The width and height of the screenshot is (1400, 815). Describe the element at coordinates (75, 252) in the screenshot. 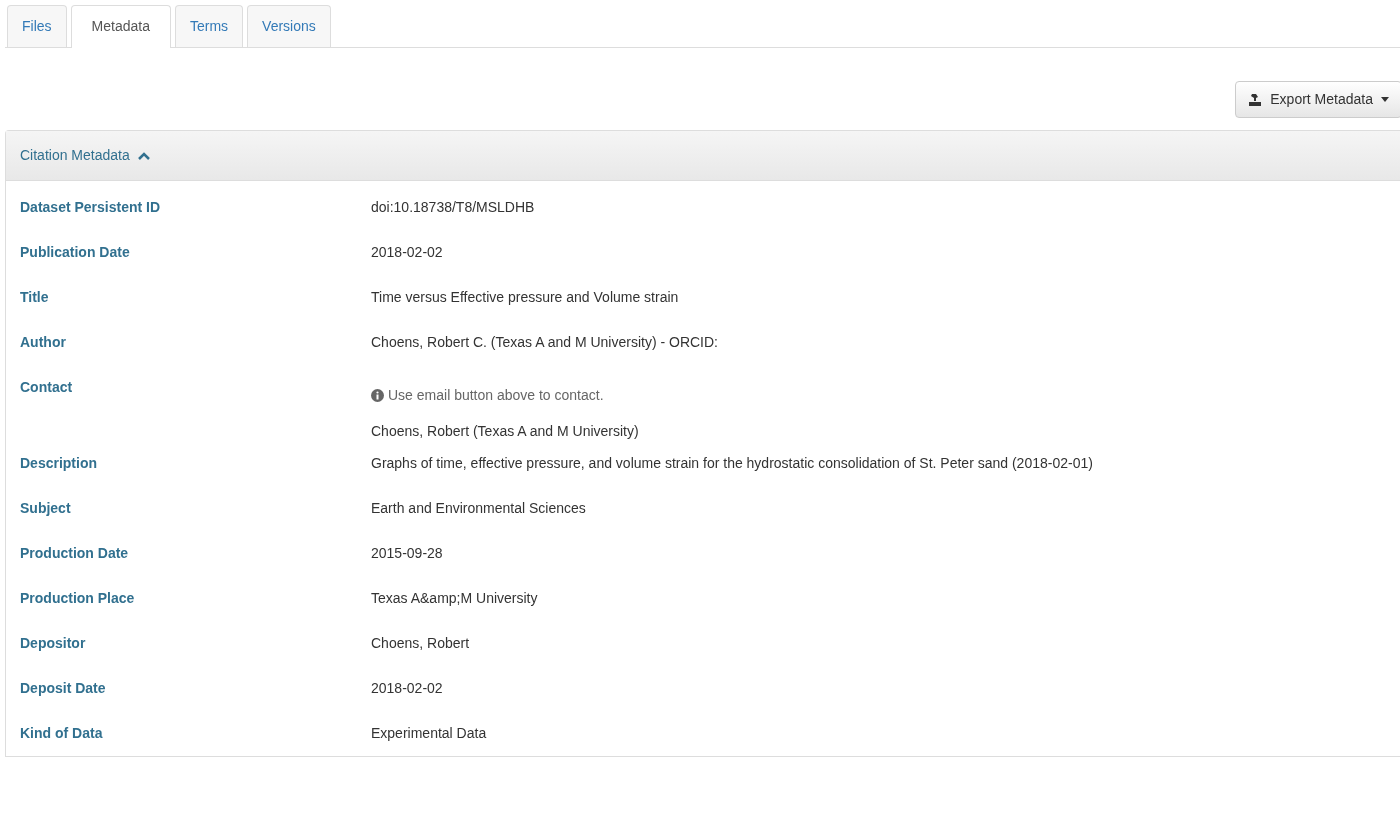

I see `field-label: Publication Date` at that location.